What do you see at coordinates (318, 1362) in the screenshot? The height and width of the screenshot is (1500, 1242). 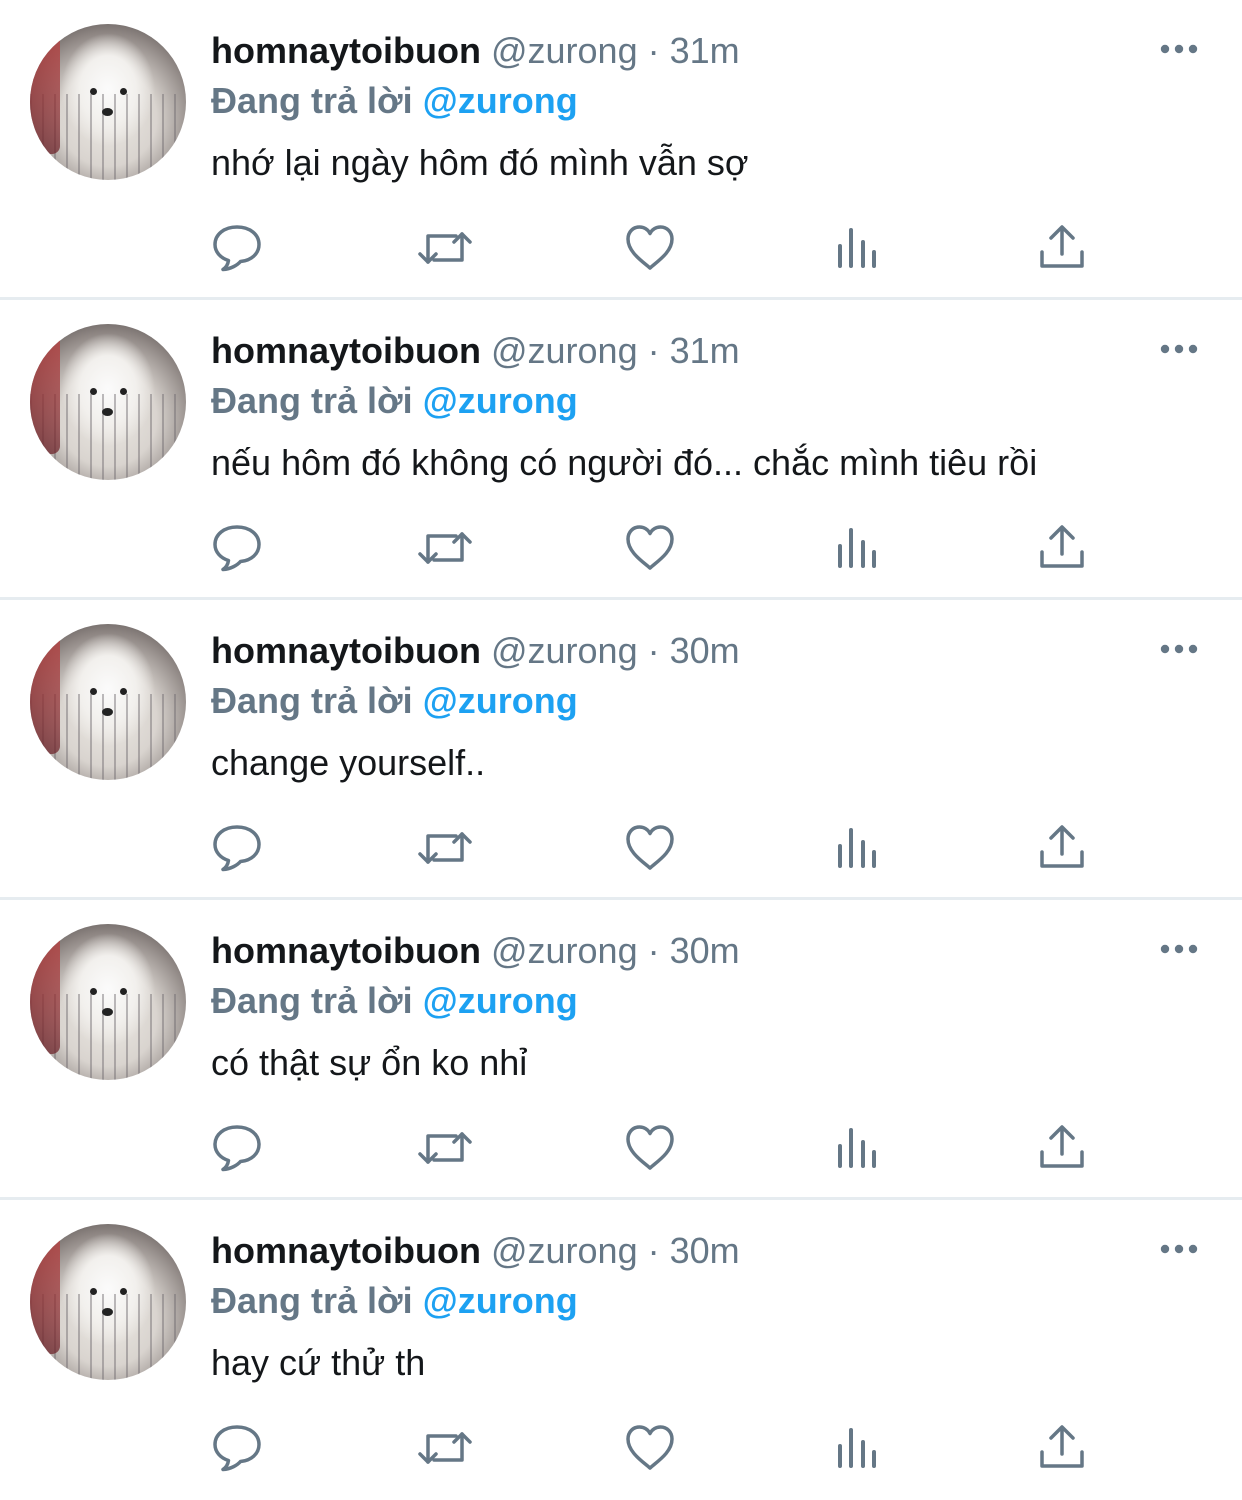 I see `tweet-text: hay cứ thử th` at bounding box center [318, 1362].